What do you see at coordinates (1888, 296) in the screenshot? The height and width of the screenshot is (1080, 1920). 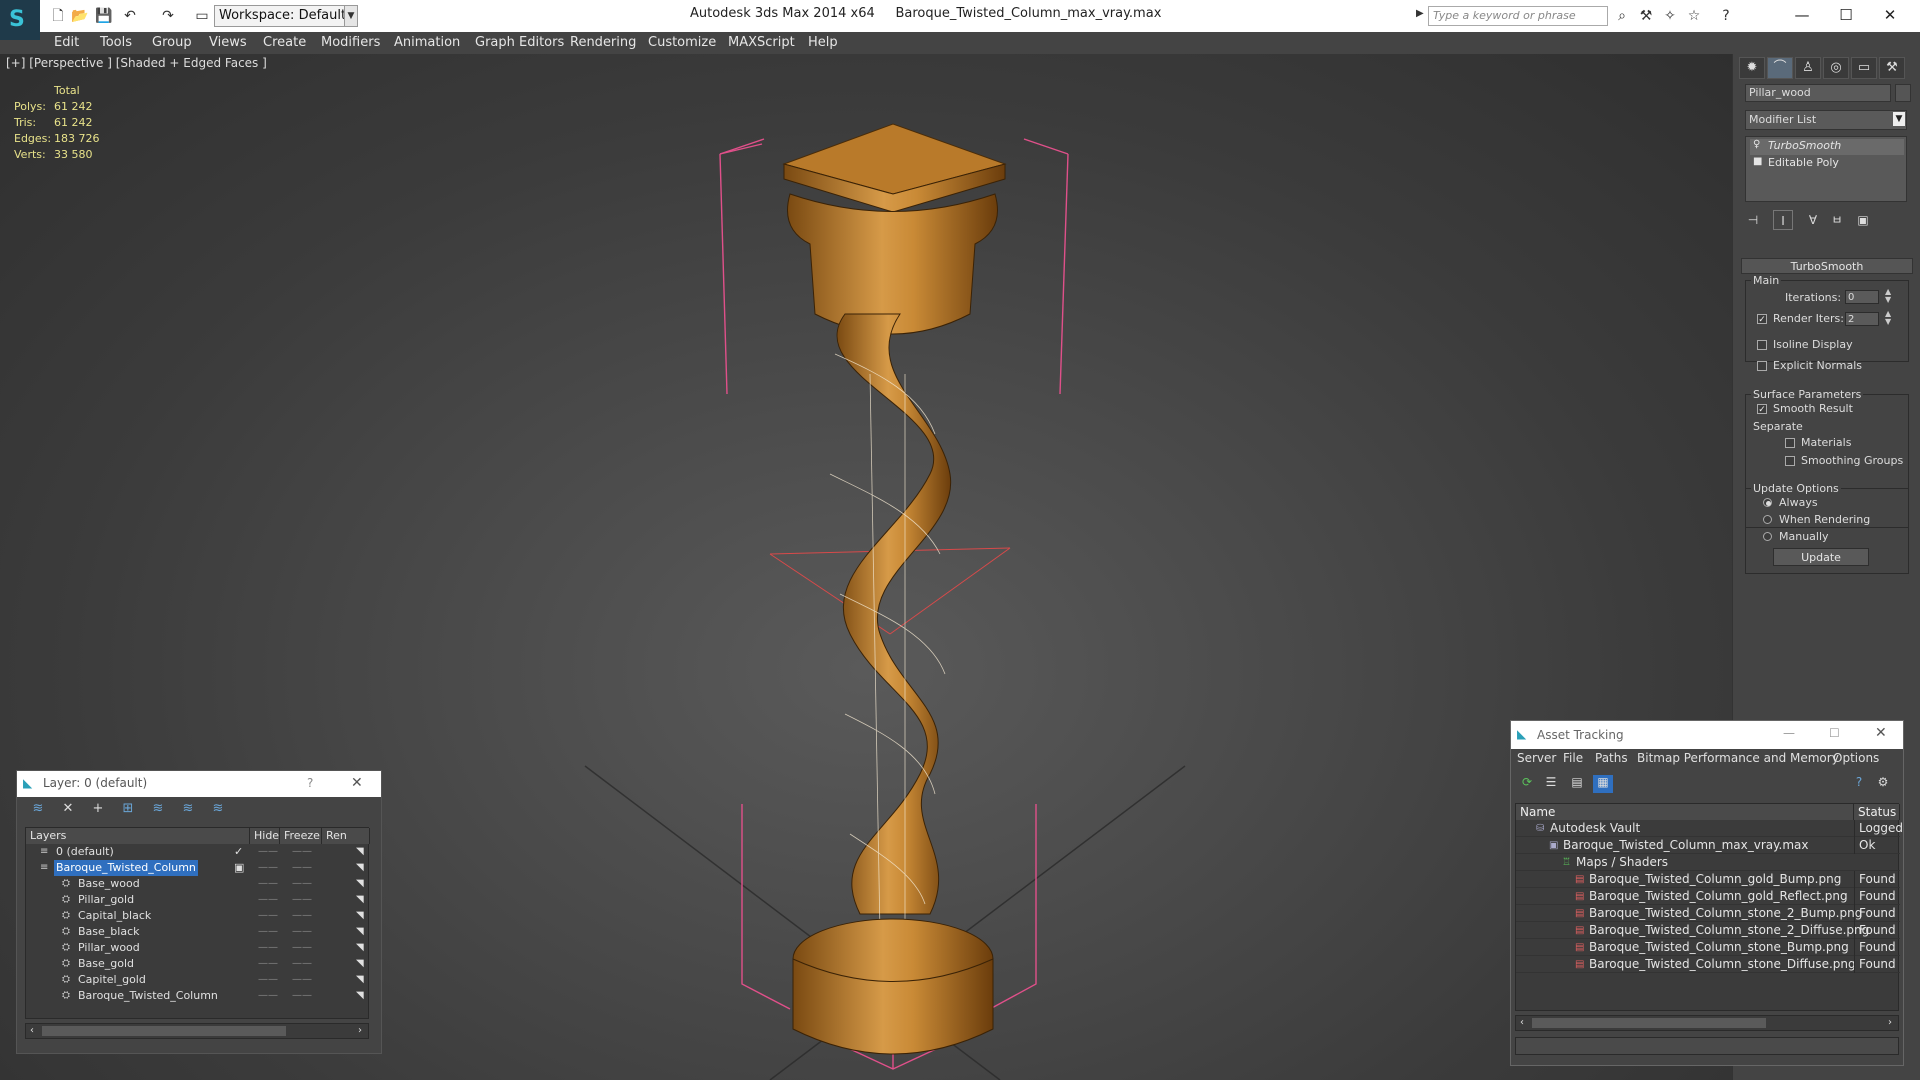 I see `spinner-arrows-icon: ▲ ▼` at bounding box center [1888, 296].